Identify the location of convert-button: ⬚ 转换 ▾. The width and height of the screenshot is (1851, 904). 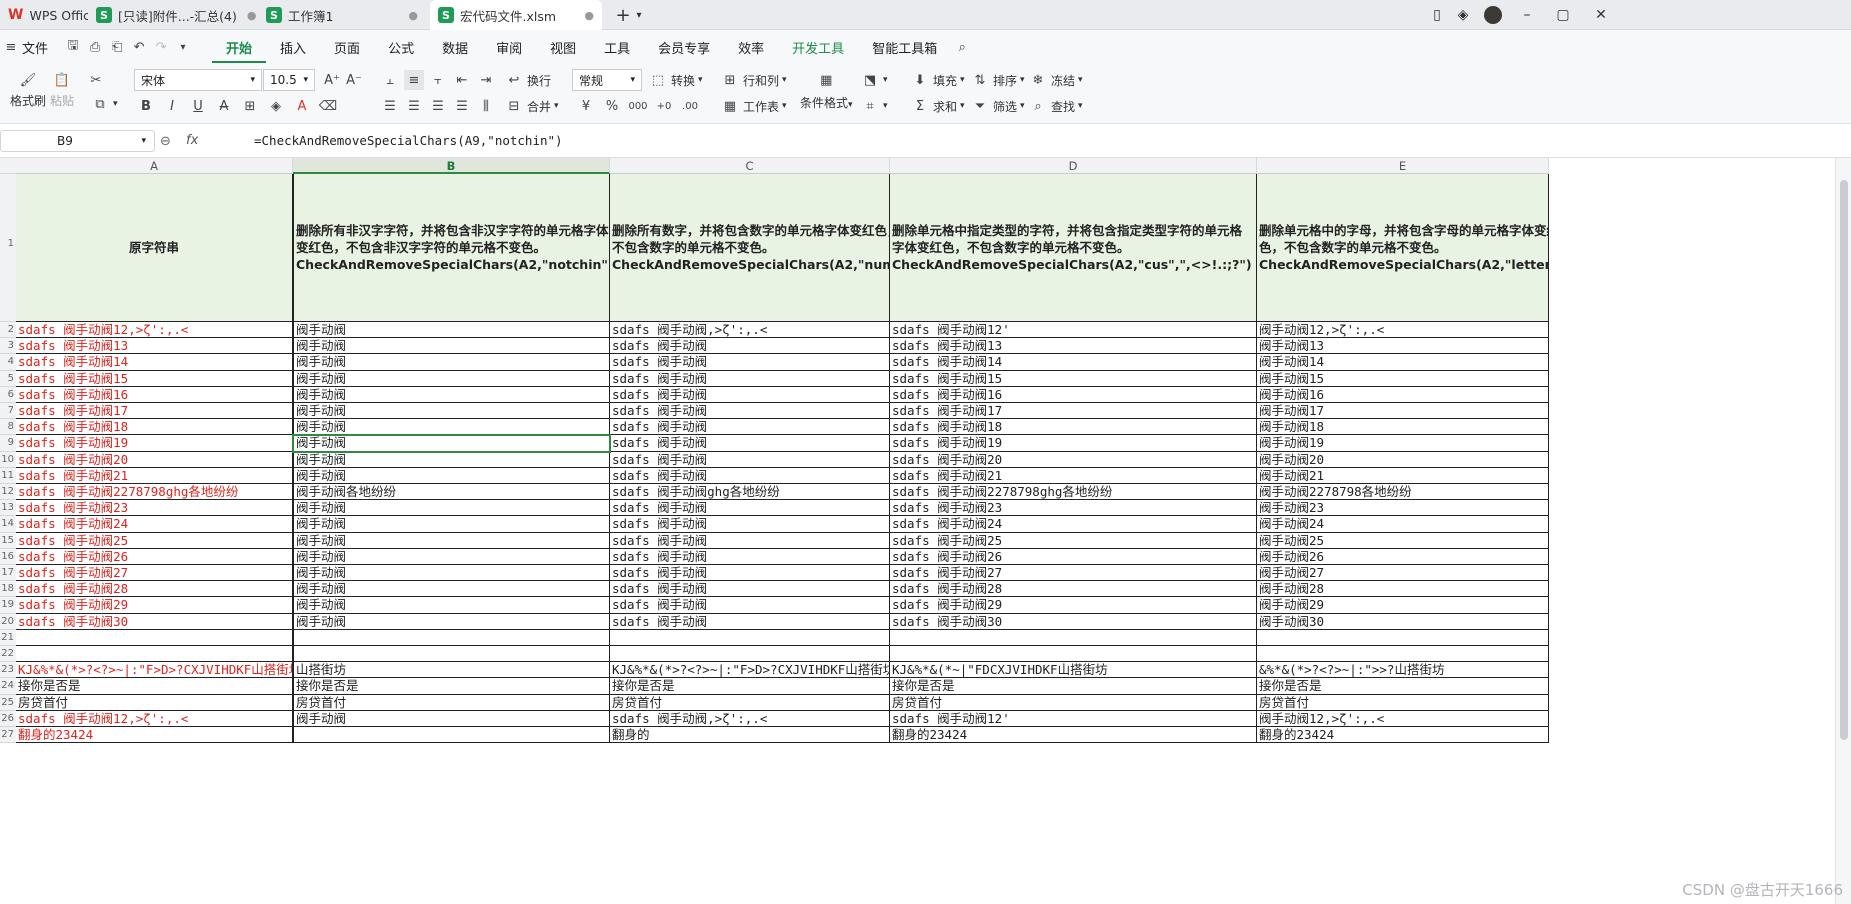
(675, 80).